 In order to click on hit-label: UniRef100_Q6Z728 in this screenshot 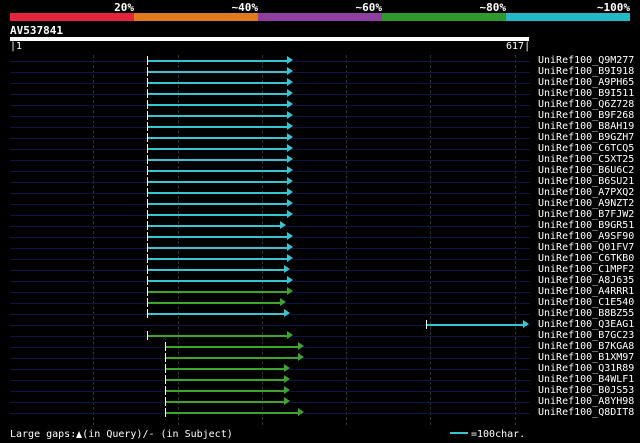, I will do `click(586, 104)`.